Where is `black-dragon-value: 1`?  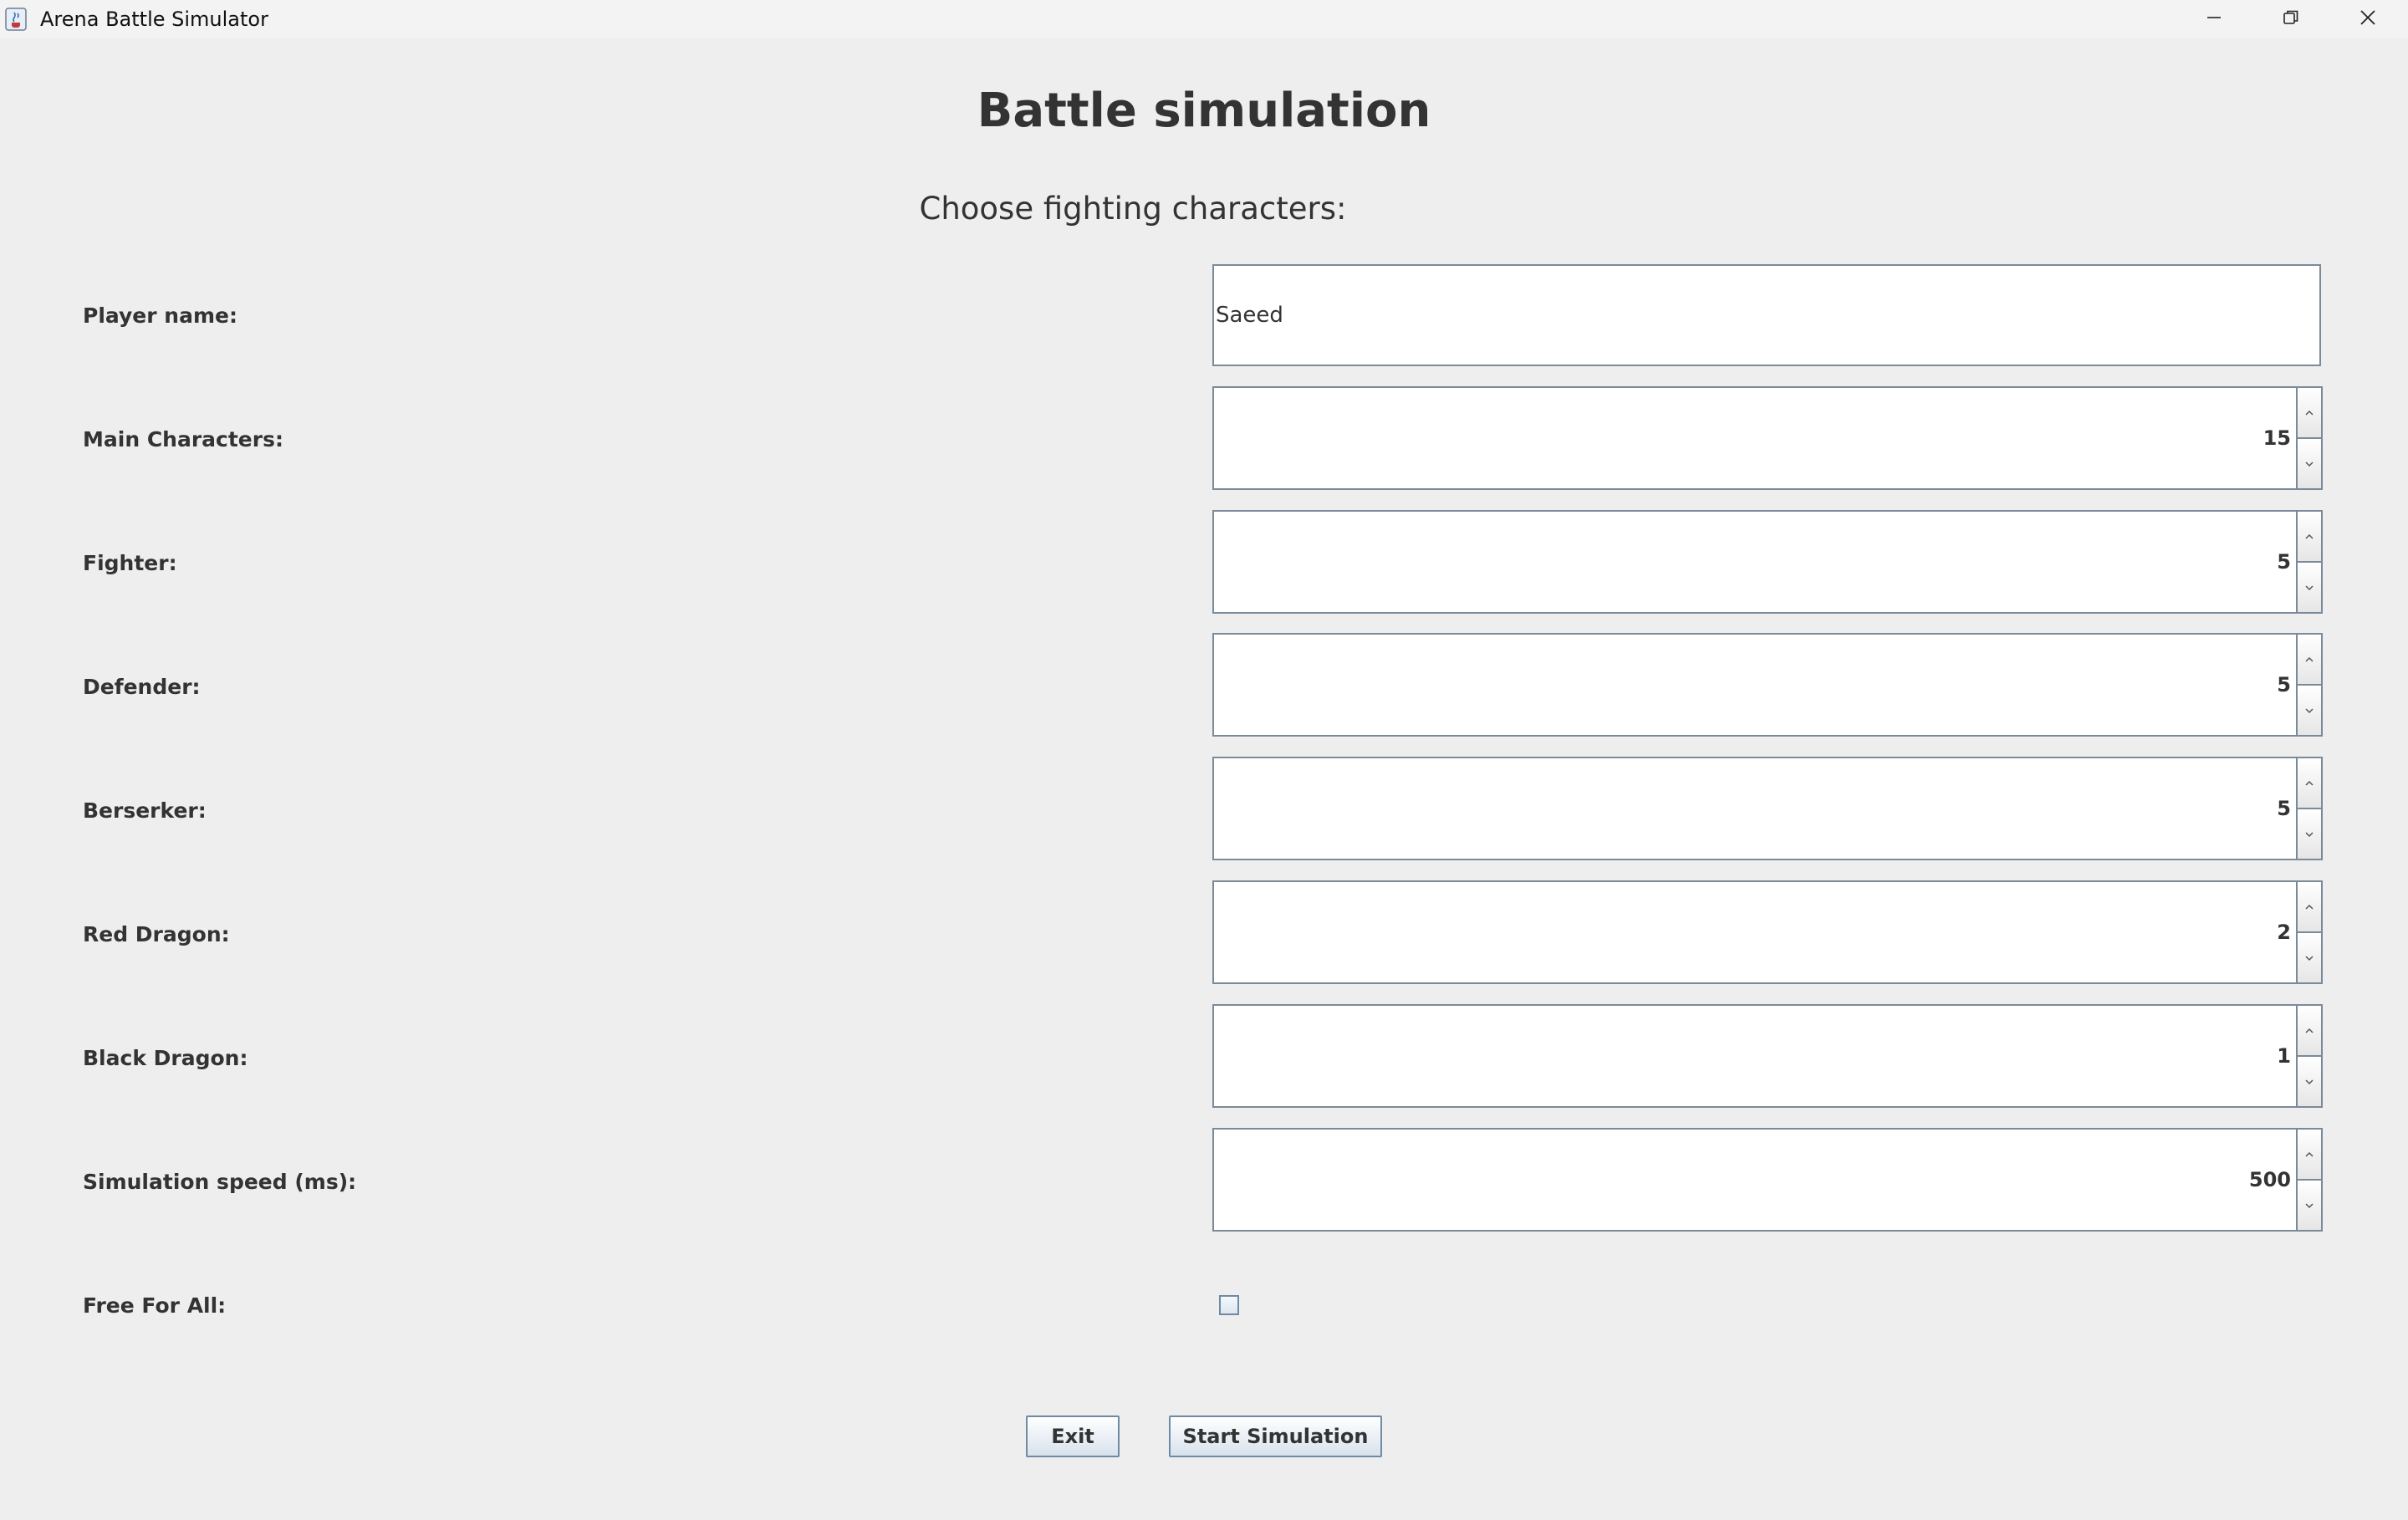
black-dragon-value: 1 is located at coordinates (1755, 1056).